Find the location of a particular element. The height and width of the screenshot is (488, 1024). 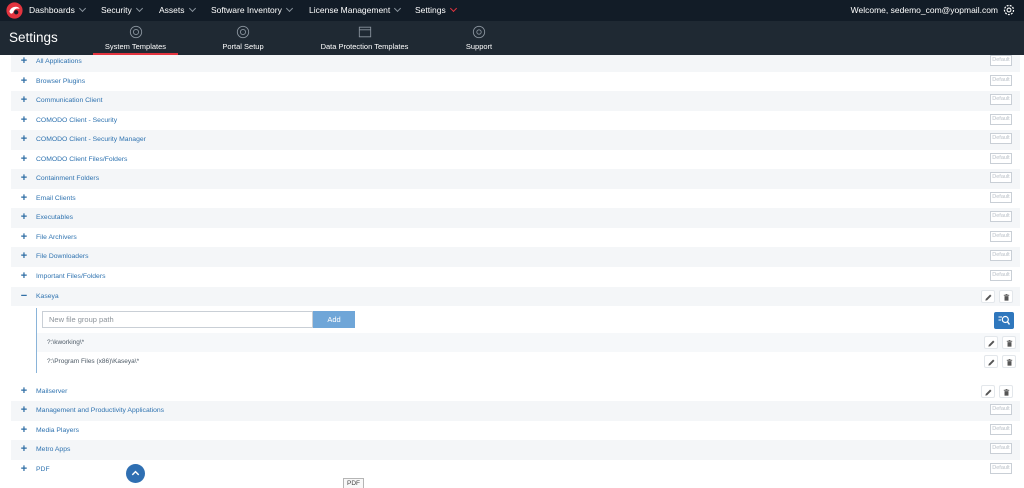

list-item: + Important Files/Folders Default is located at coordinates (515, 277).